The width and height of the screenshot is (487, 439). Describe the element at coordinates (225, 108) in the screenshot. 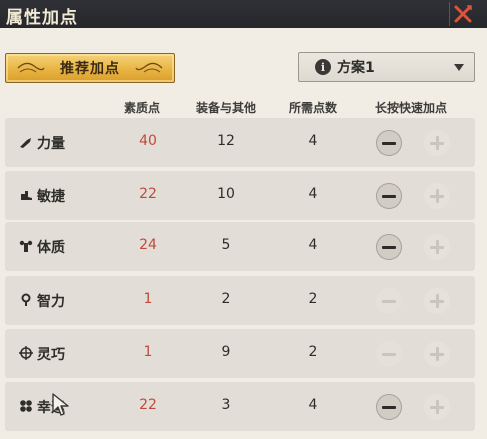

I see `column-header-equip: 装备与其他` at that location.